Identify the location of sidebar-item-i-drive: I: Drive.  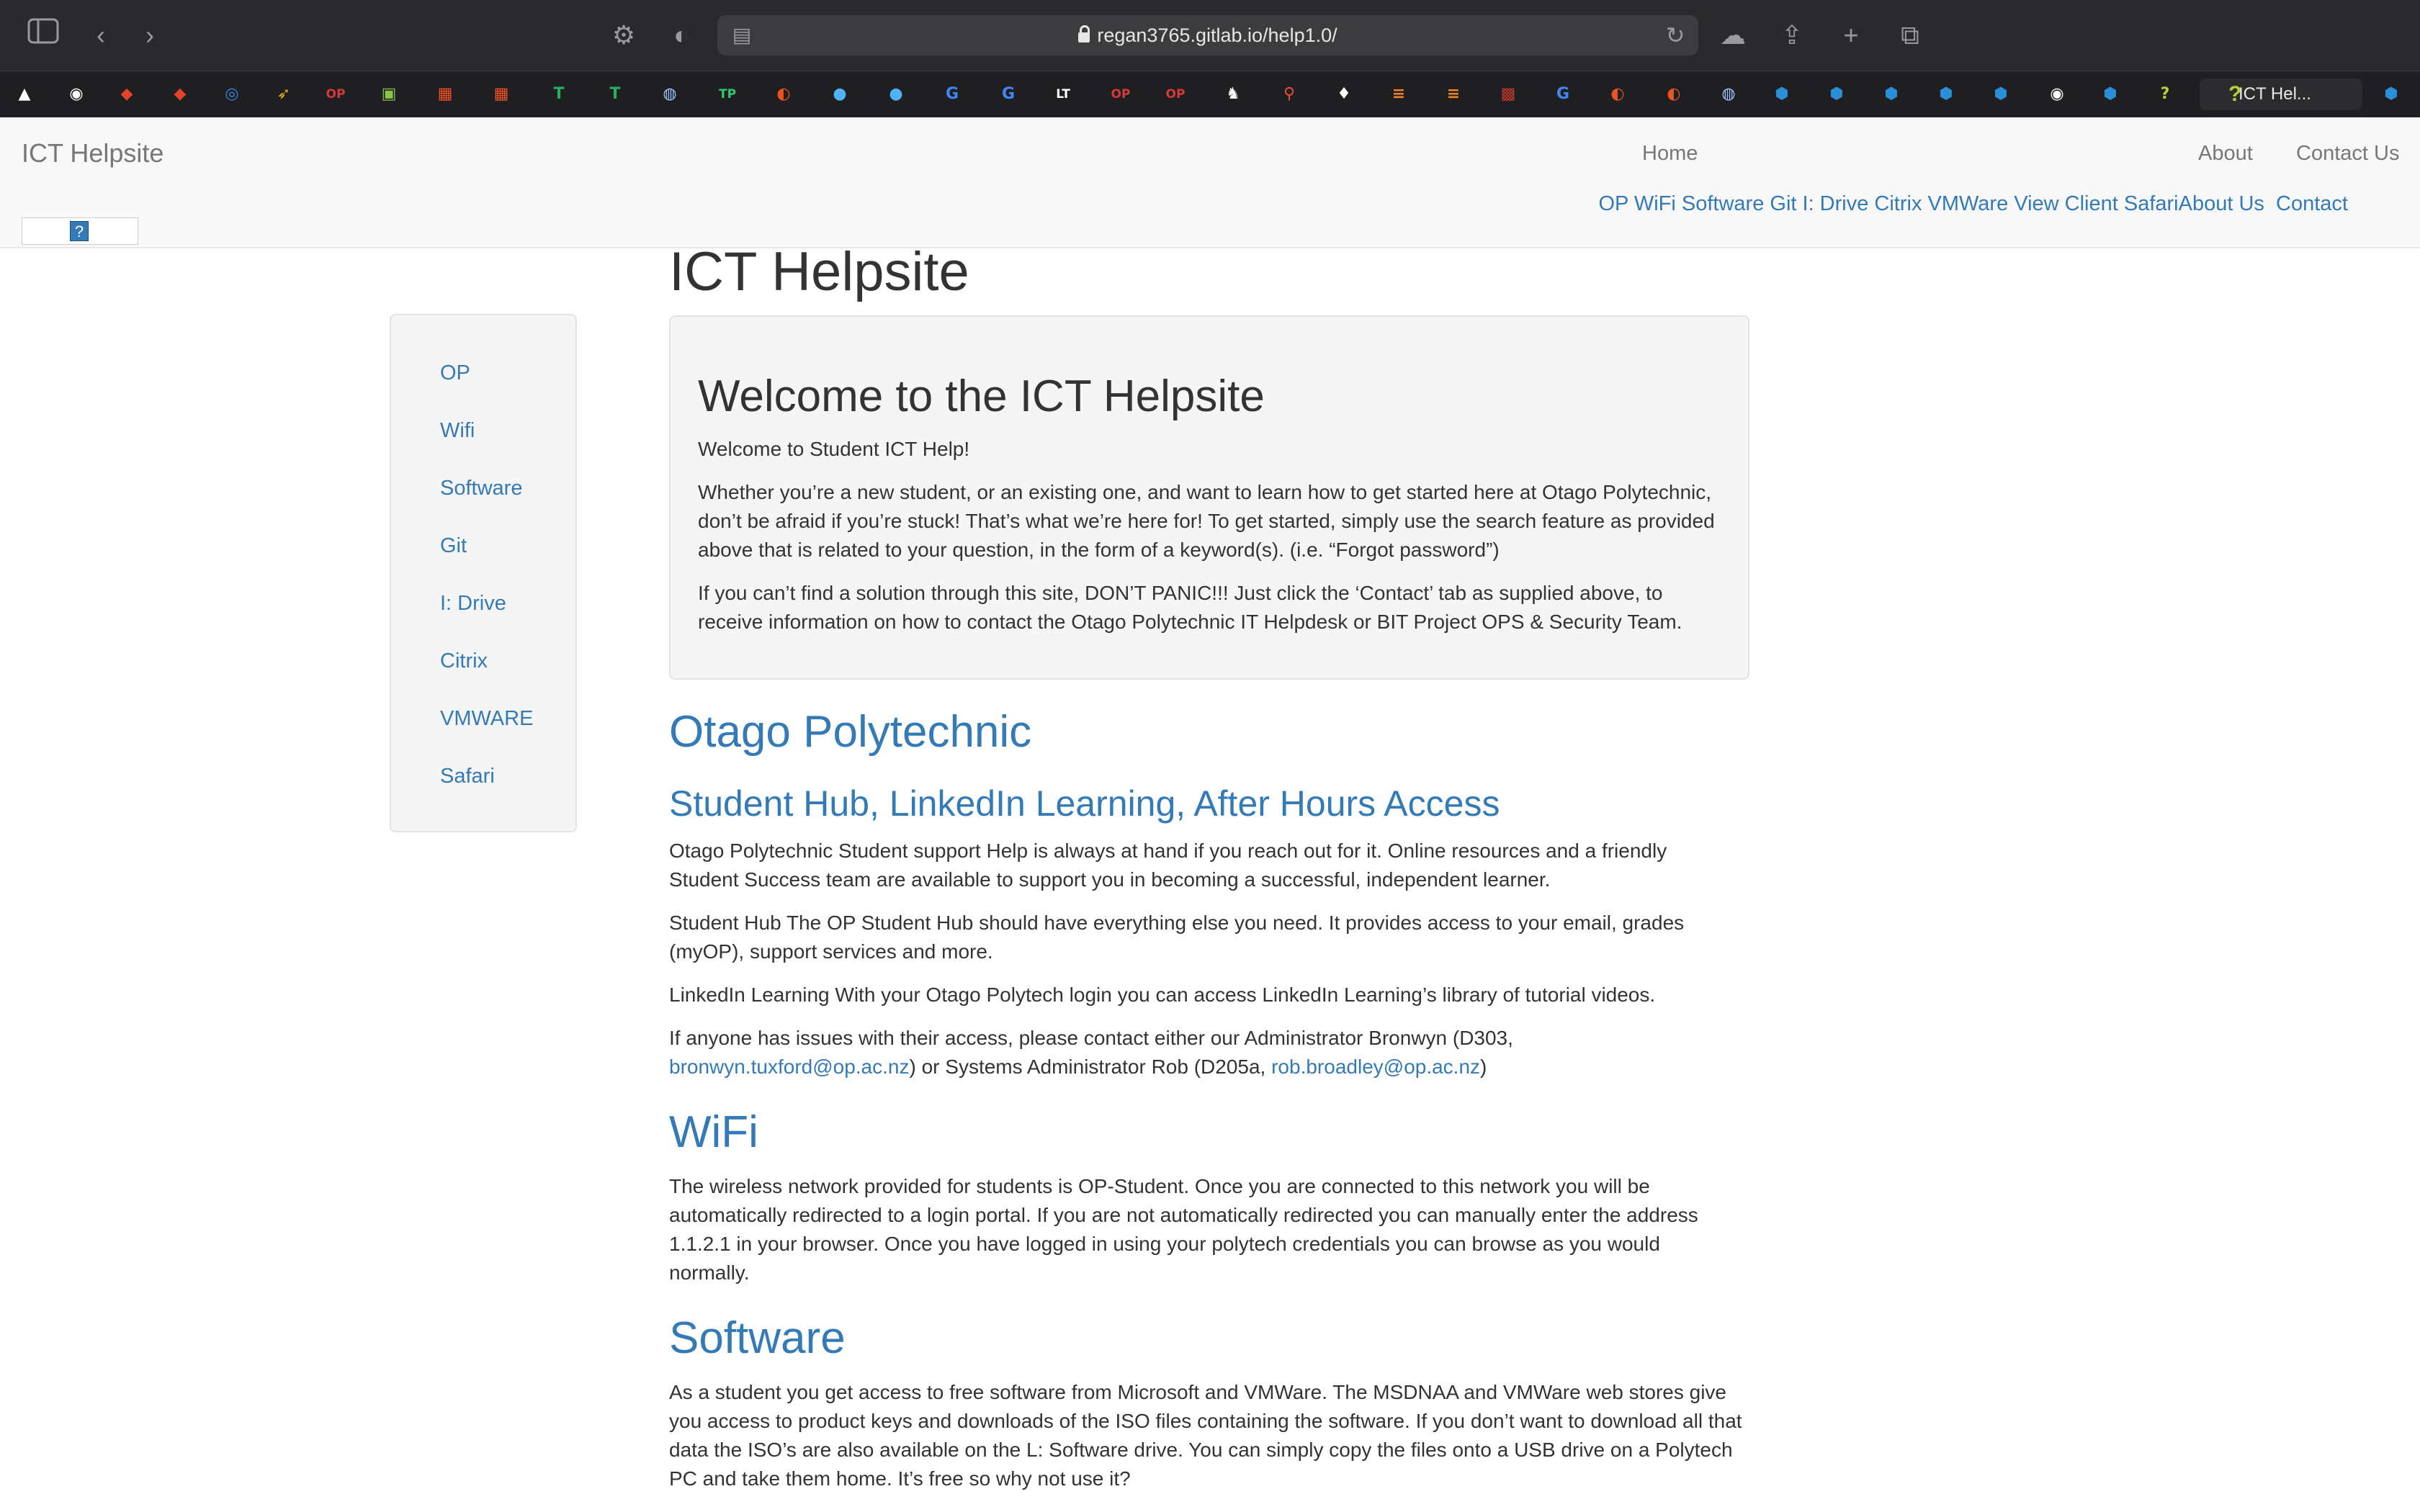
(473, 603).